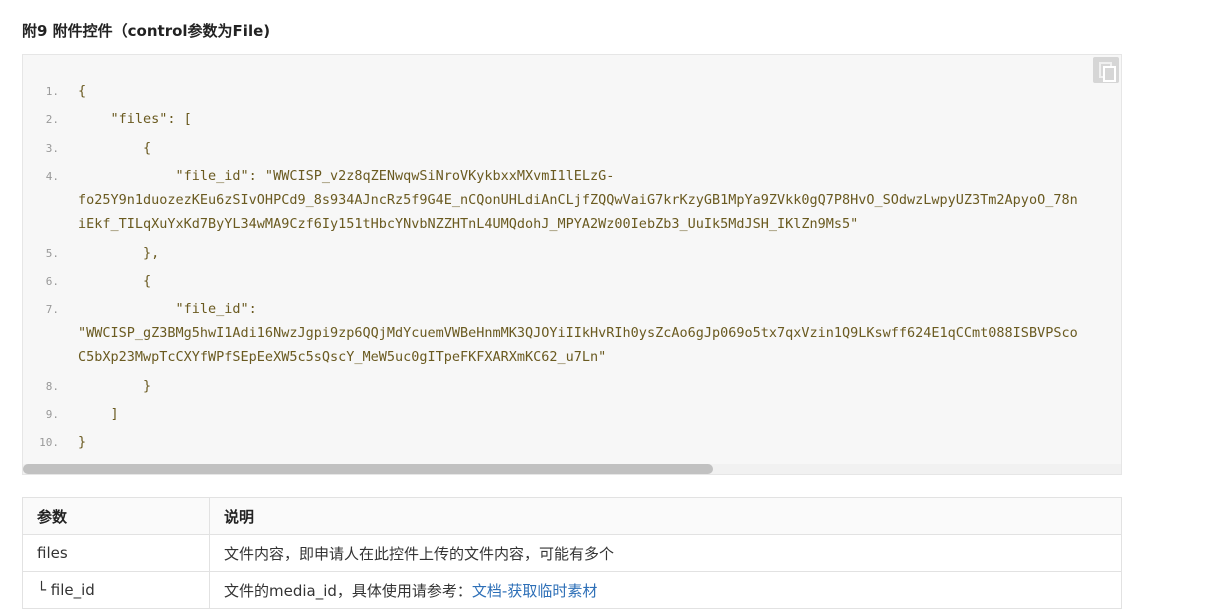 The height and width of the screenshot is (615, 1222). What do you see at coordinates (348, 590) in the screenshot?
I see `param-desc: 文件的media_id，具体使用请参考：` at bounding box center [348, 590].